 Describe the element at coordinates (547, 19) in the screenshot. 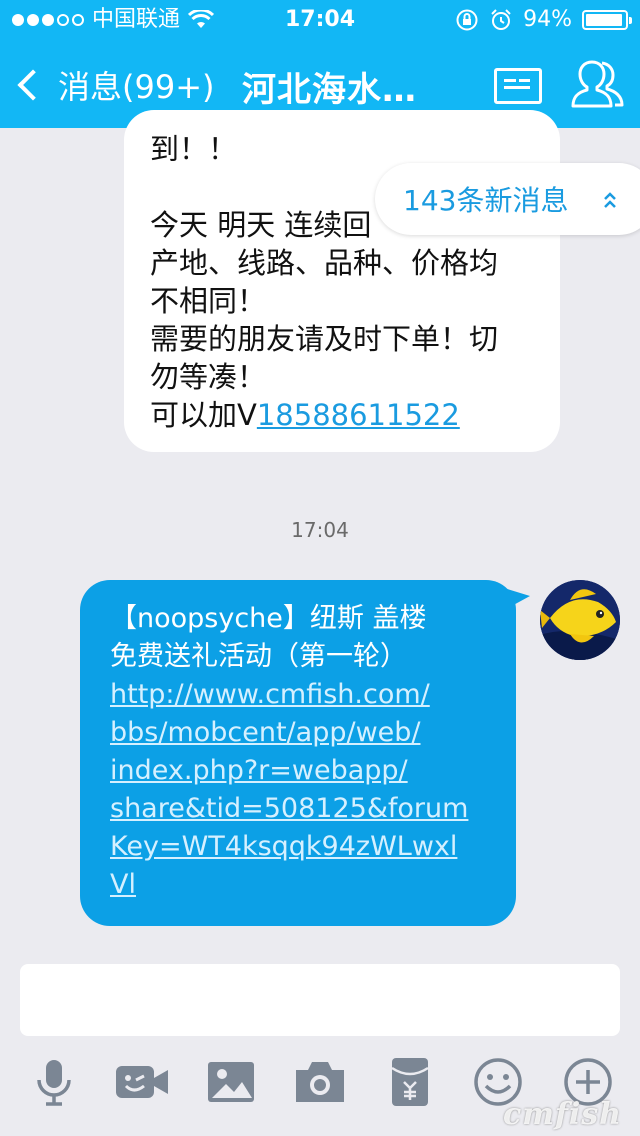

I see `battery-percent: 94%` at that location.